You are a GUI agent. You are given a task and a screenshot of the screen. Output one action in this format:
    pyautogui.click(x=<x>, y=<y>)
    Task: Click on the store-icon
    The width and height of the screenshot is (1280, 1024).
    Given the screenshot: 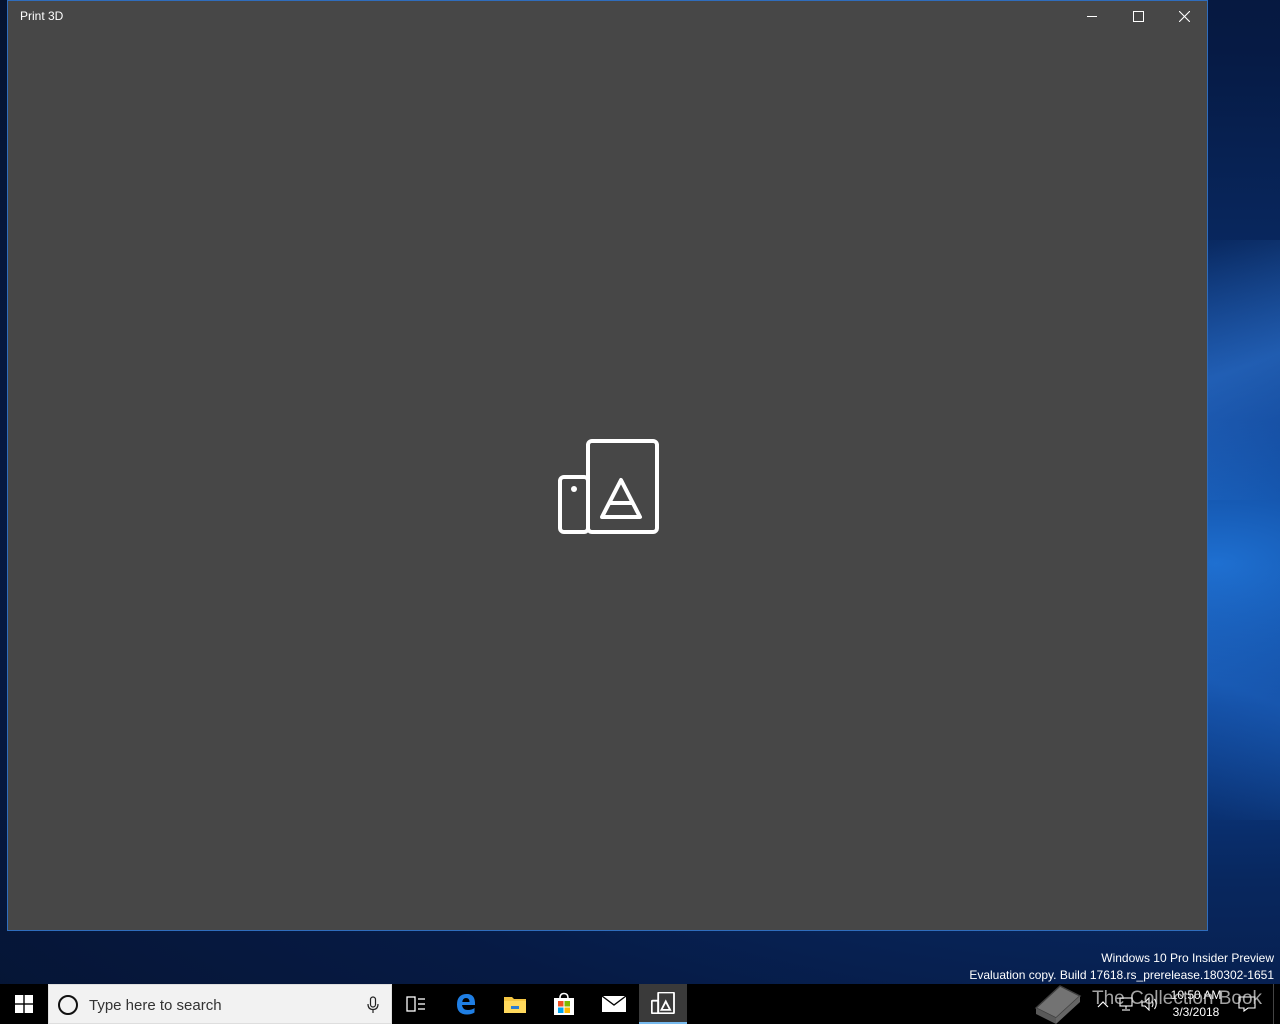 What is the action you would take?
    pyautogui.click(x=564, y=1003)
    